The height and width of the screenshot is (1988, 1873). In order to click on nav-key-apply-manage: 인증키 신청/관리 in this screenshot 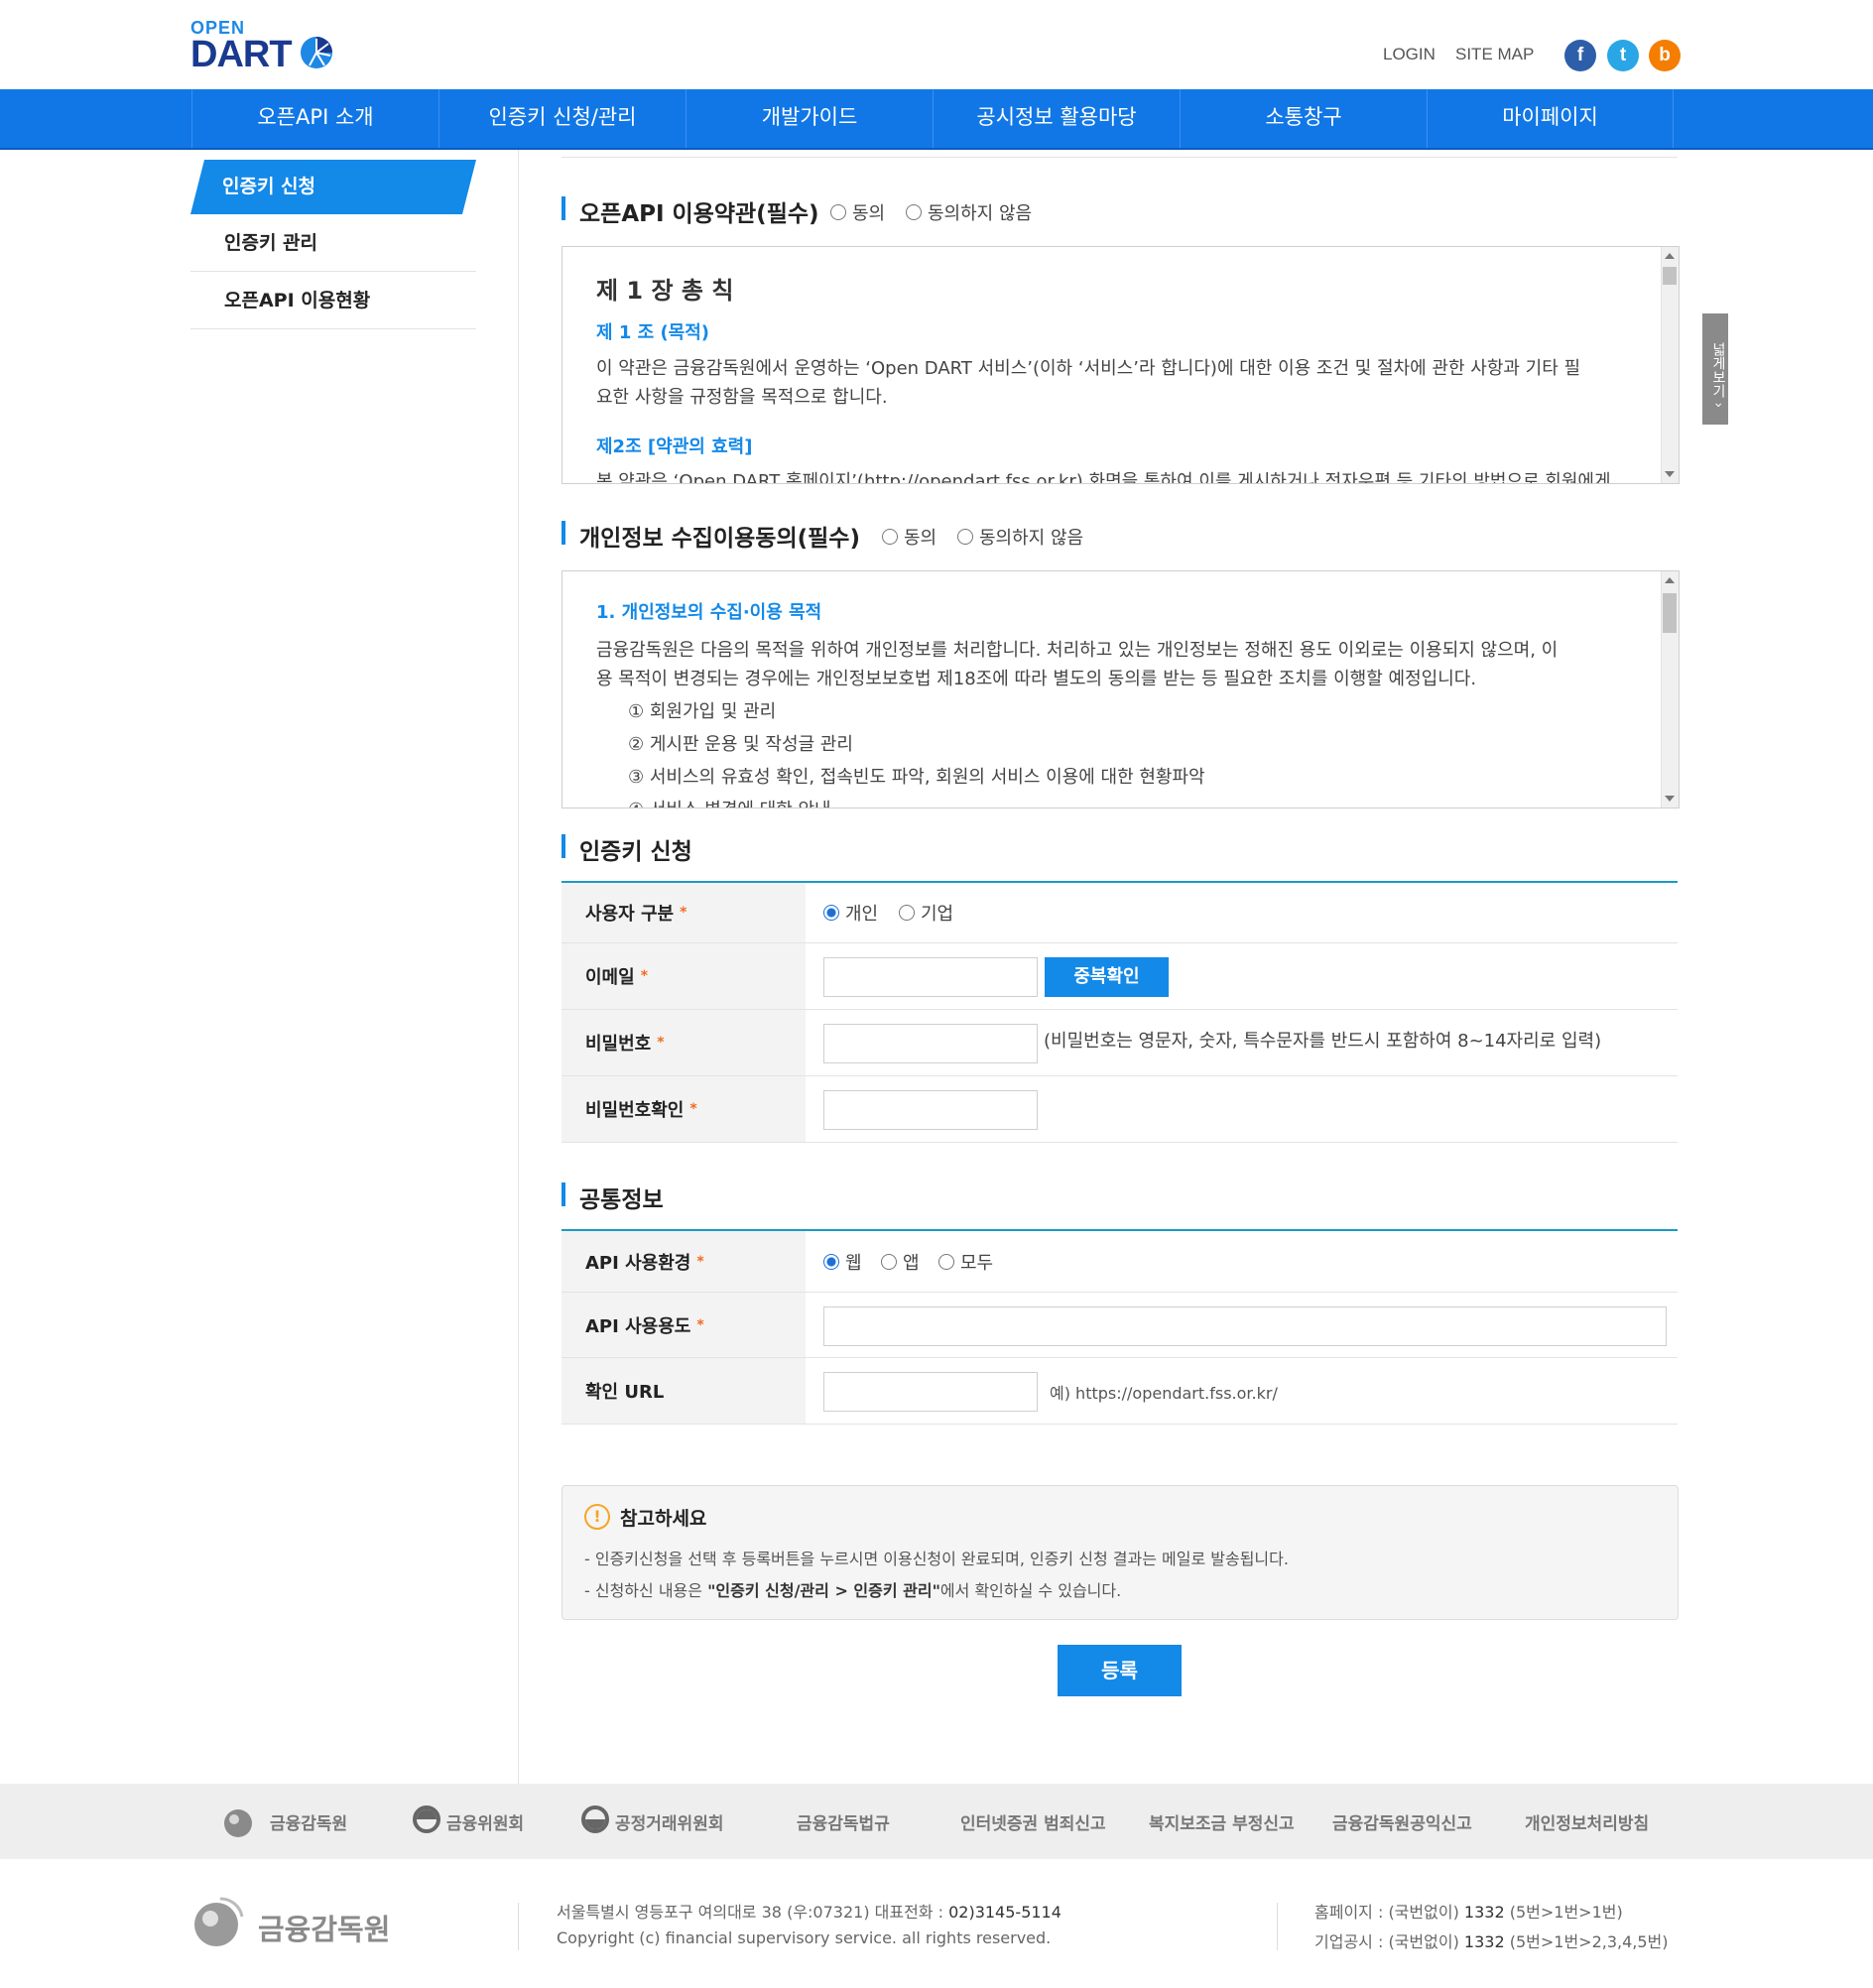, I will do `click(562, 118)`.